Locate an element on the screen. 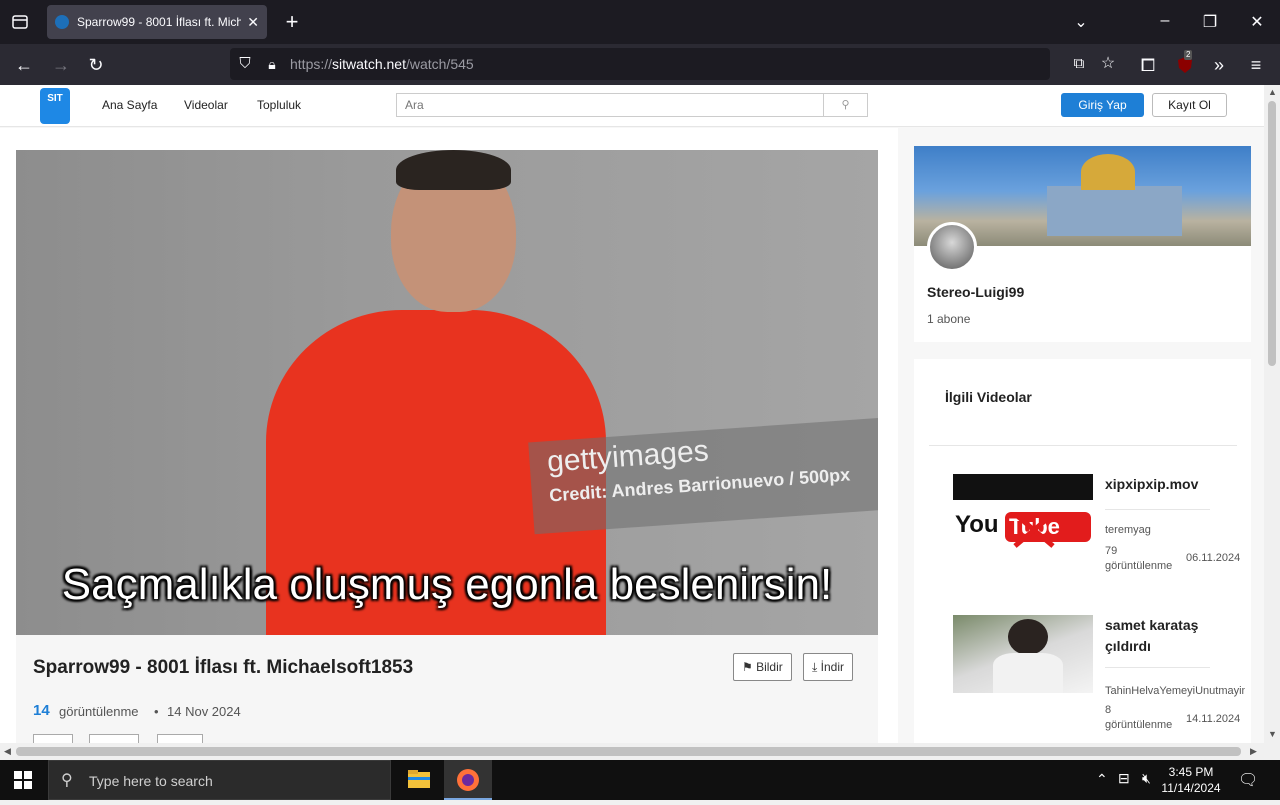  channel-card: Stereo-Luigi99 1 abone is located at coordinates (1082, 244).